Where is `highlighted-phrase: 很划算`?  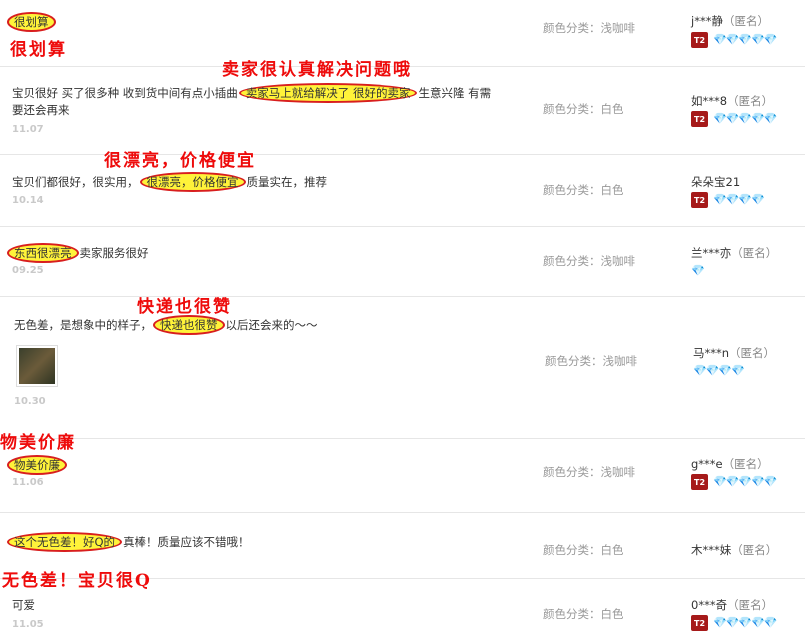 highlighted-phrase: 很划算 is located at coordinates (31, 22).